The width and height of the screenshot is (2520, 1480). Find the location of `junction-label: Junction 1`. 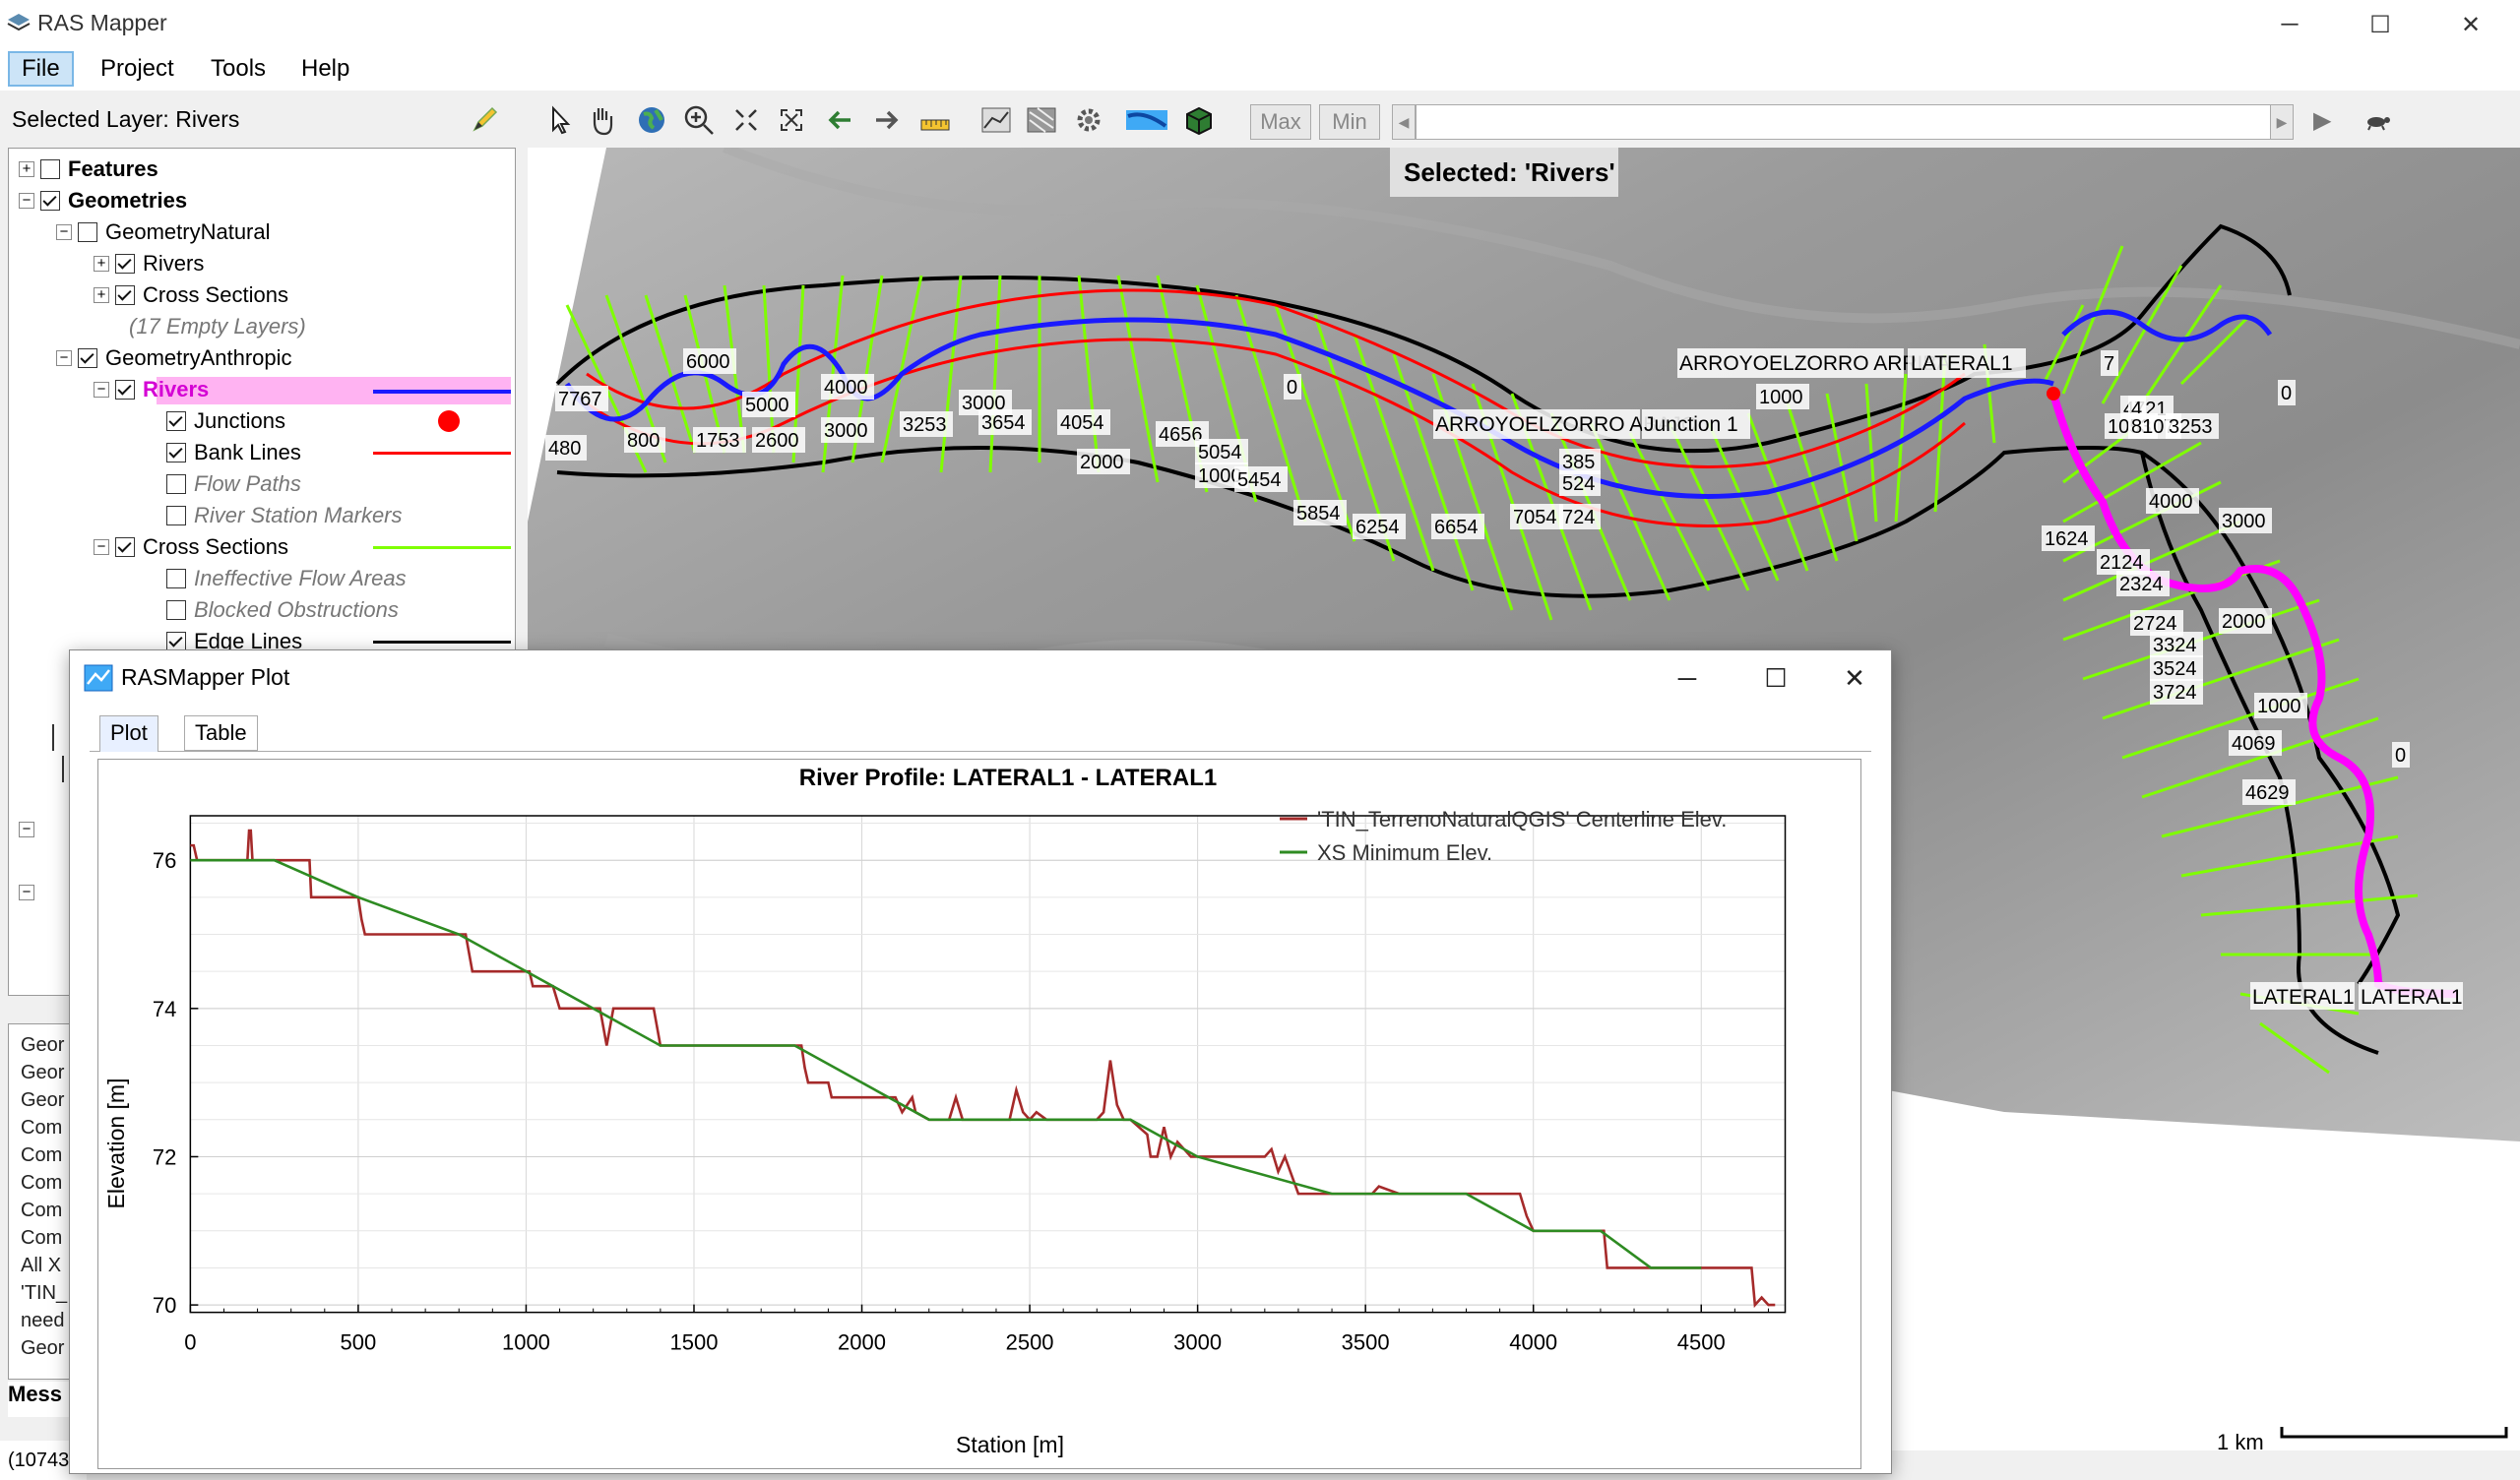

junction-label: Junction 1 is located at coordinates (1691, 425).